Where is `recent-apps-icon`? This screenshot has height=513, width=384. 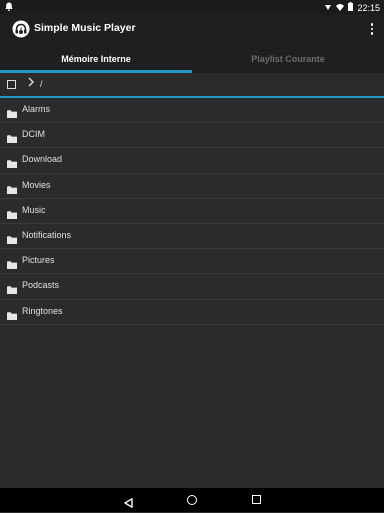 recent-apps-icon is located at coordinates (256, 499).